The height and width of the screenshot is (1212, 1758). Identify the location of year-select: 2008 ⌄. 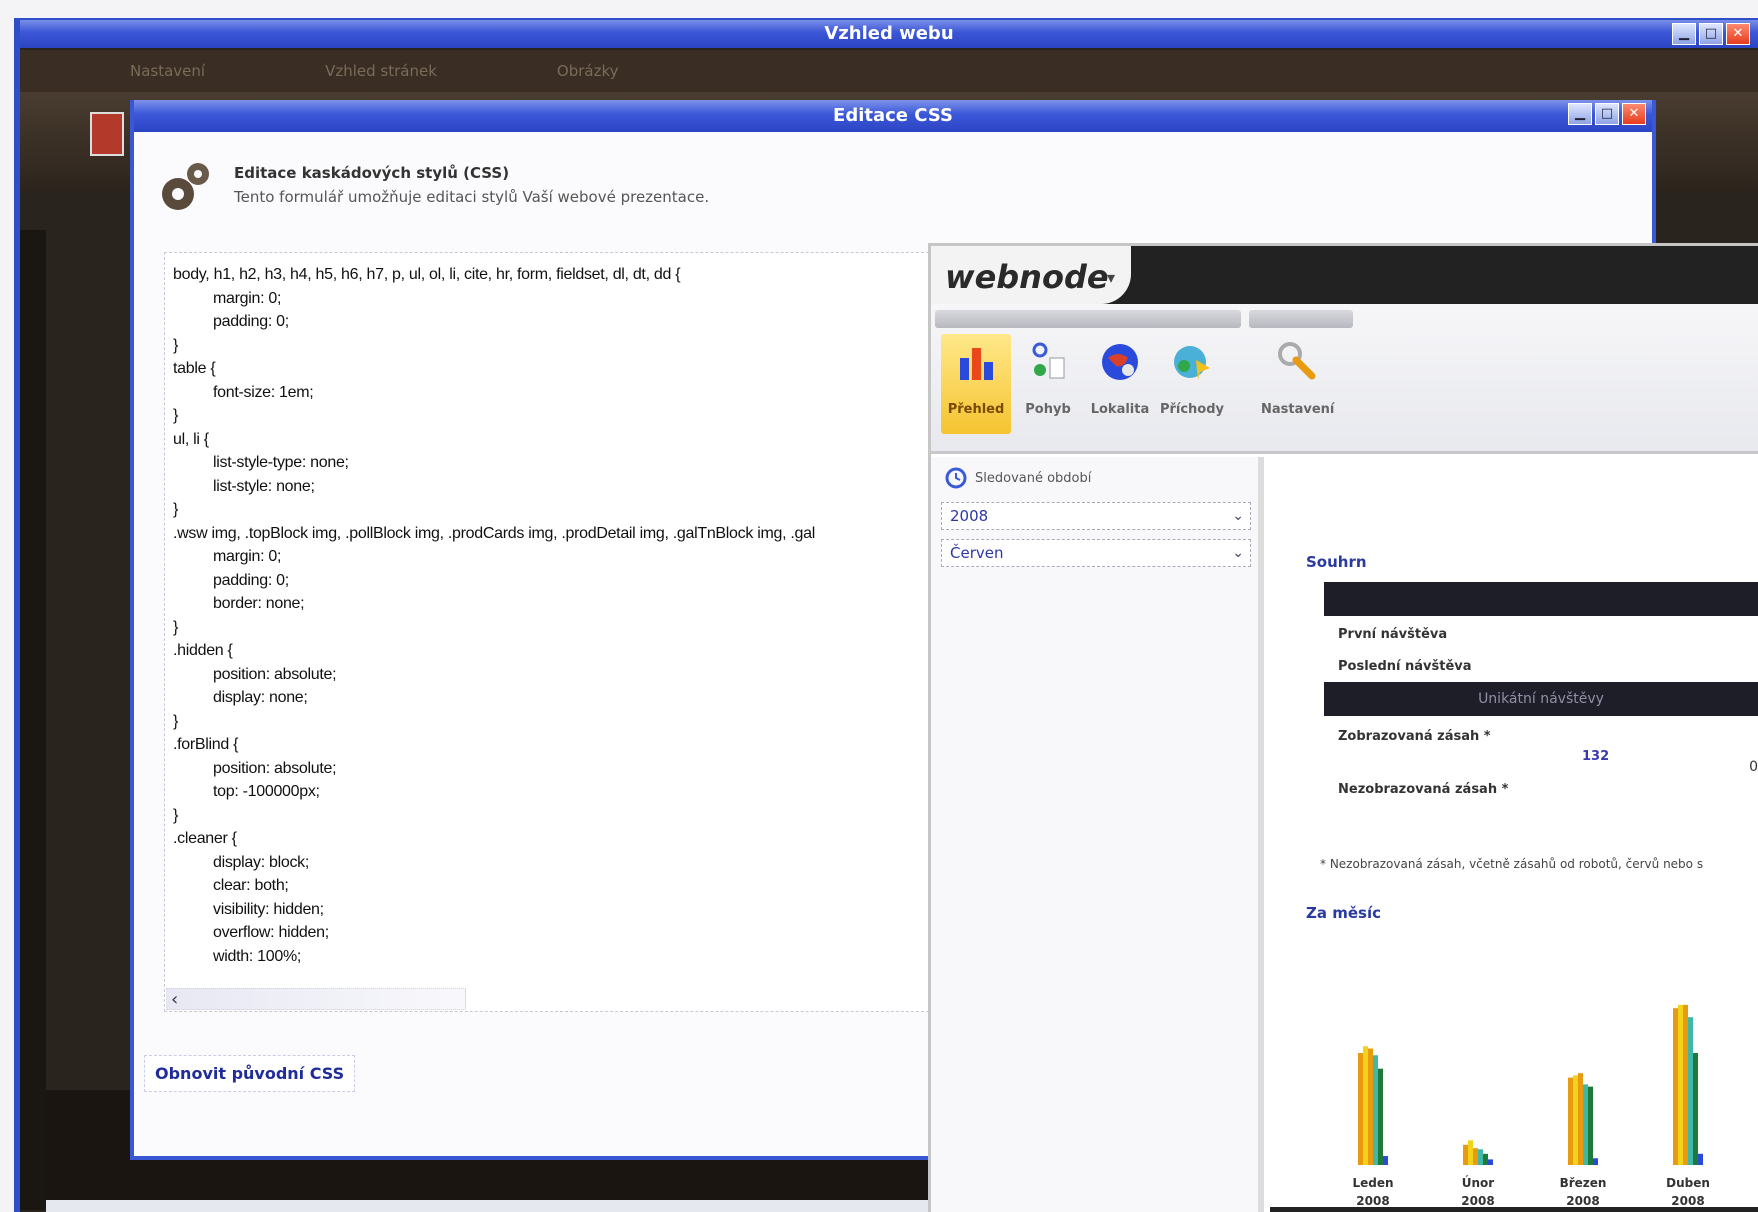
(1096, 516).